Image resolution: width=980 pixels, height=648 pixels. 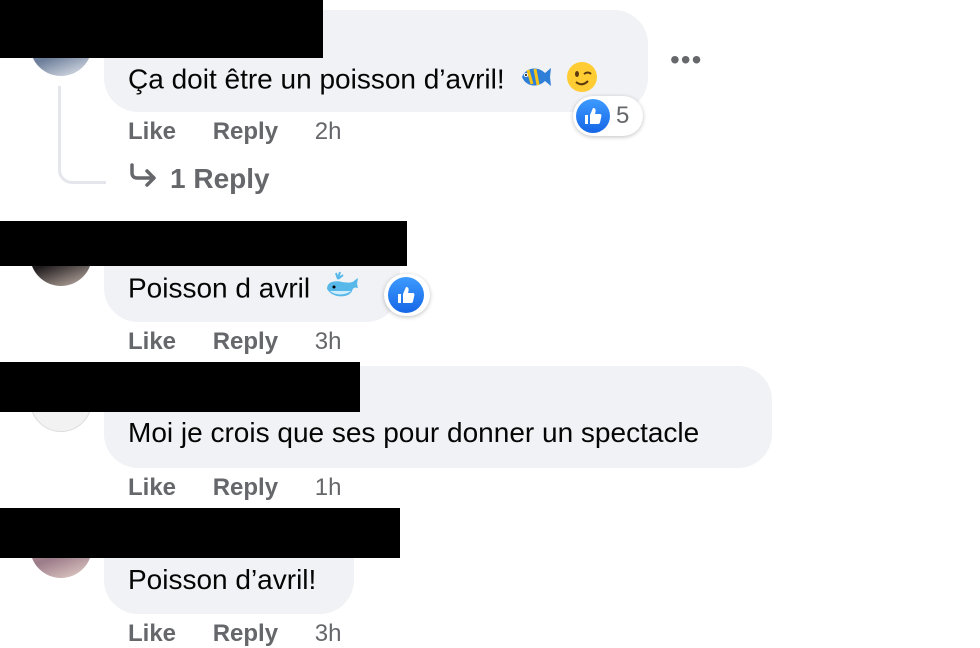 What do you see at coordinates (222, 579) in the screenshot?
I see `comment-text: Poisson d’avril!` at bounding box center [222, 579].